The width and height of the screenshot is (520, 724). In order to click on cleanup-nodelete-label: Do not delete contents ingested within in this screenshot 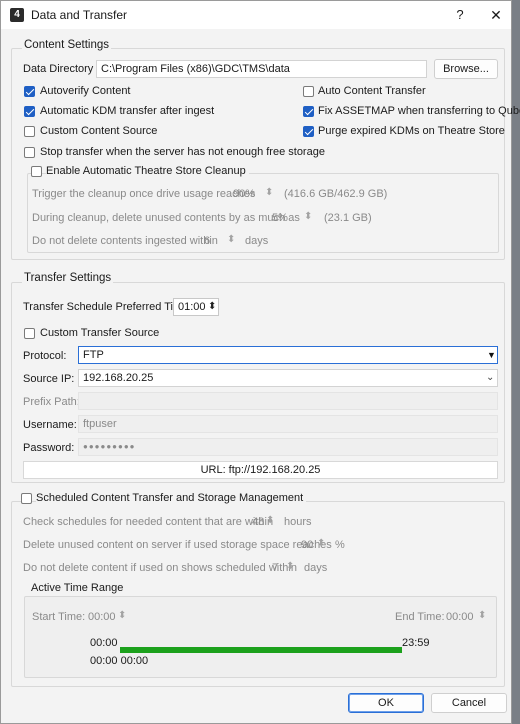, I will do `click(125, 241)`.